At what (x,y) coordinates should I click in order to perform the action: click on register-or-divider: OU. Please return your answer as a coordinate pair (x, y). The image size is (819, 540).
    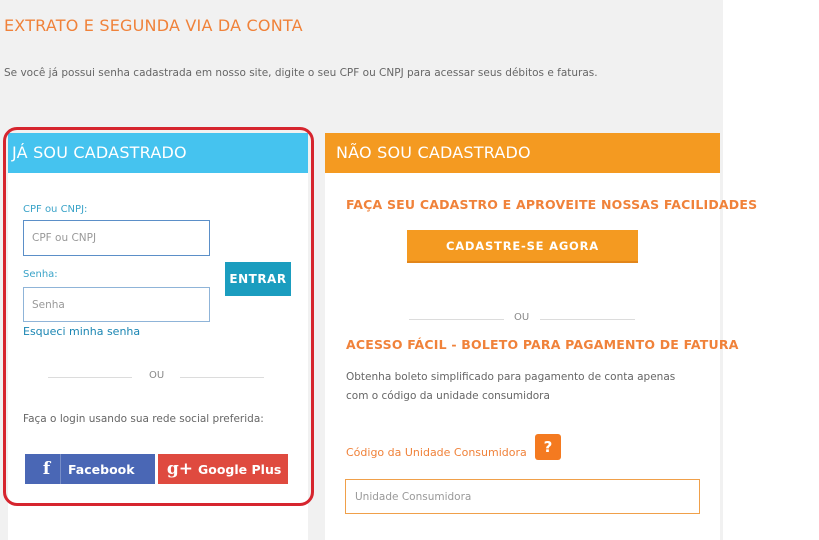
    Looking at the image, I should click on (522, 319).